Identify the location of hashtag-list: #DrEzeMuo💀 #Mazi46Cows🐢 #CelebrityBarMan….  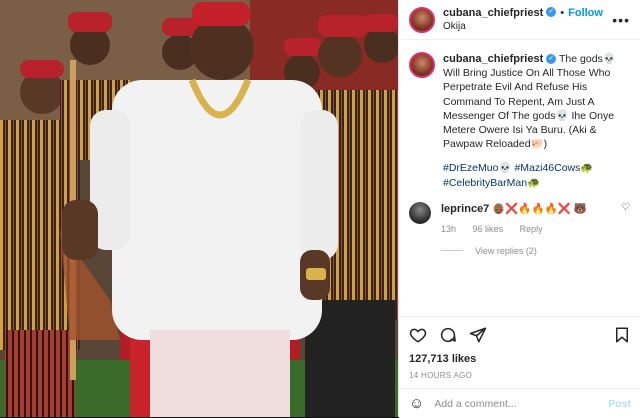
(536, 175).